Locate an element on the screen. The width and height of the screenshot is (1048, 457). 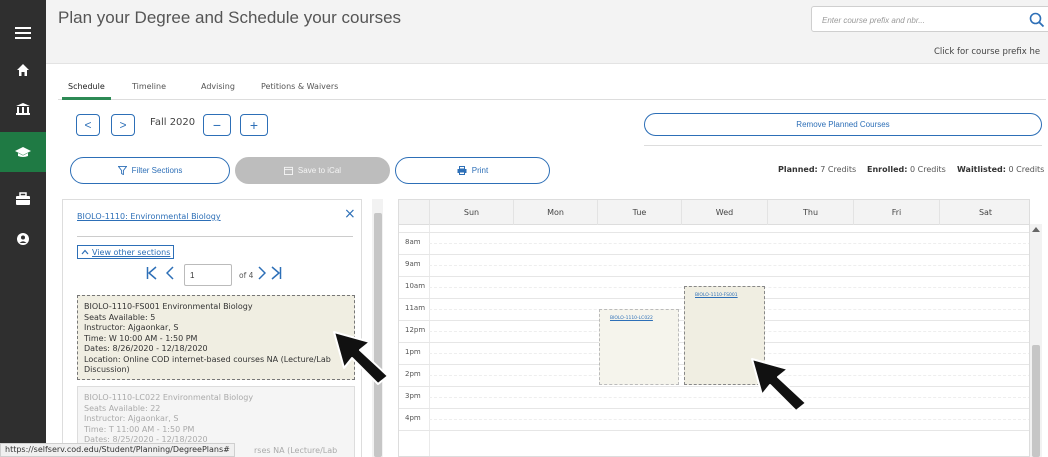
day-header-sat: Sat is located at coordinates (984, 212).